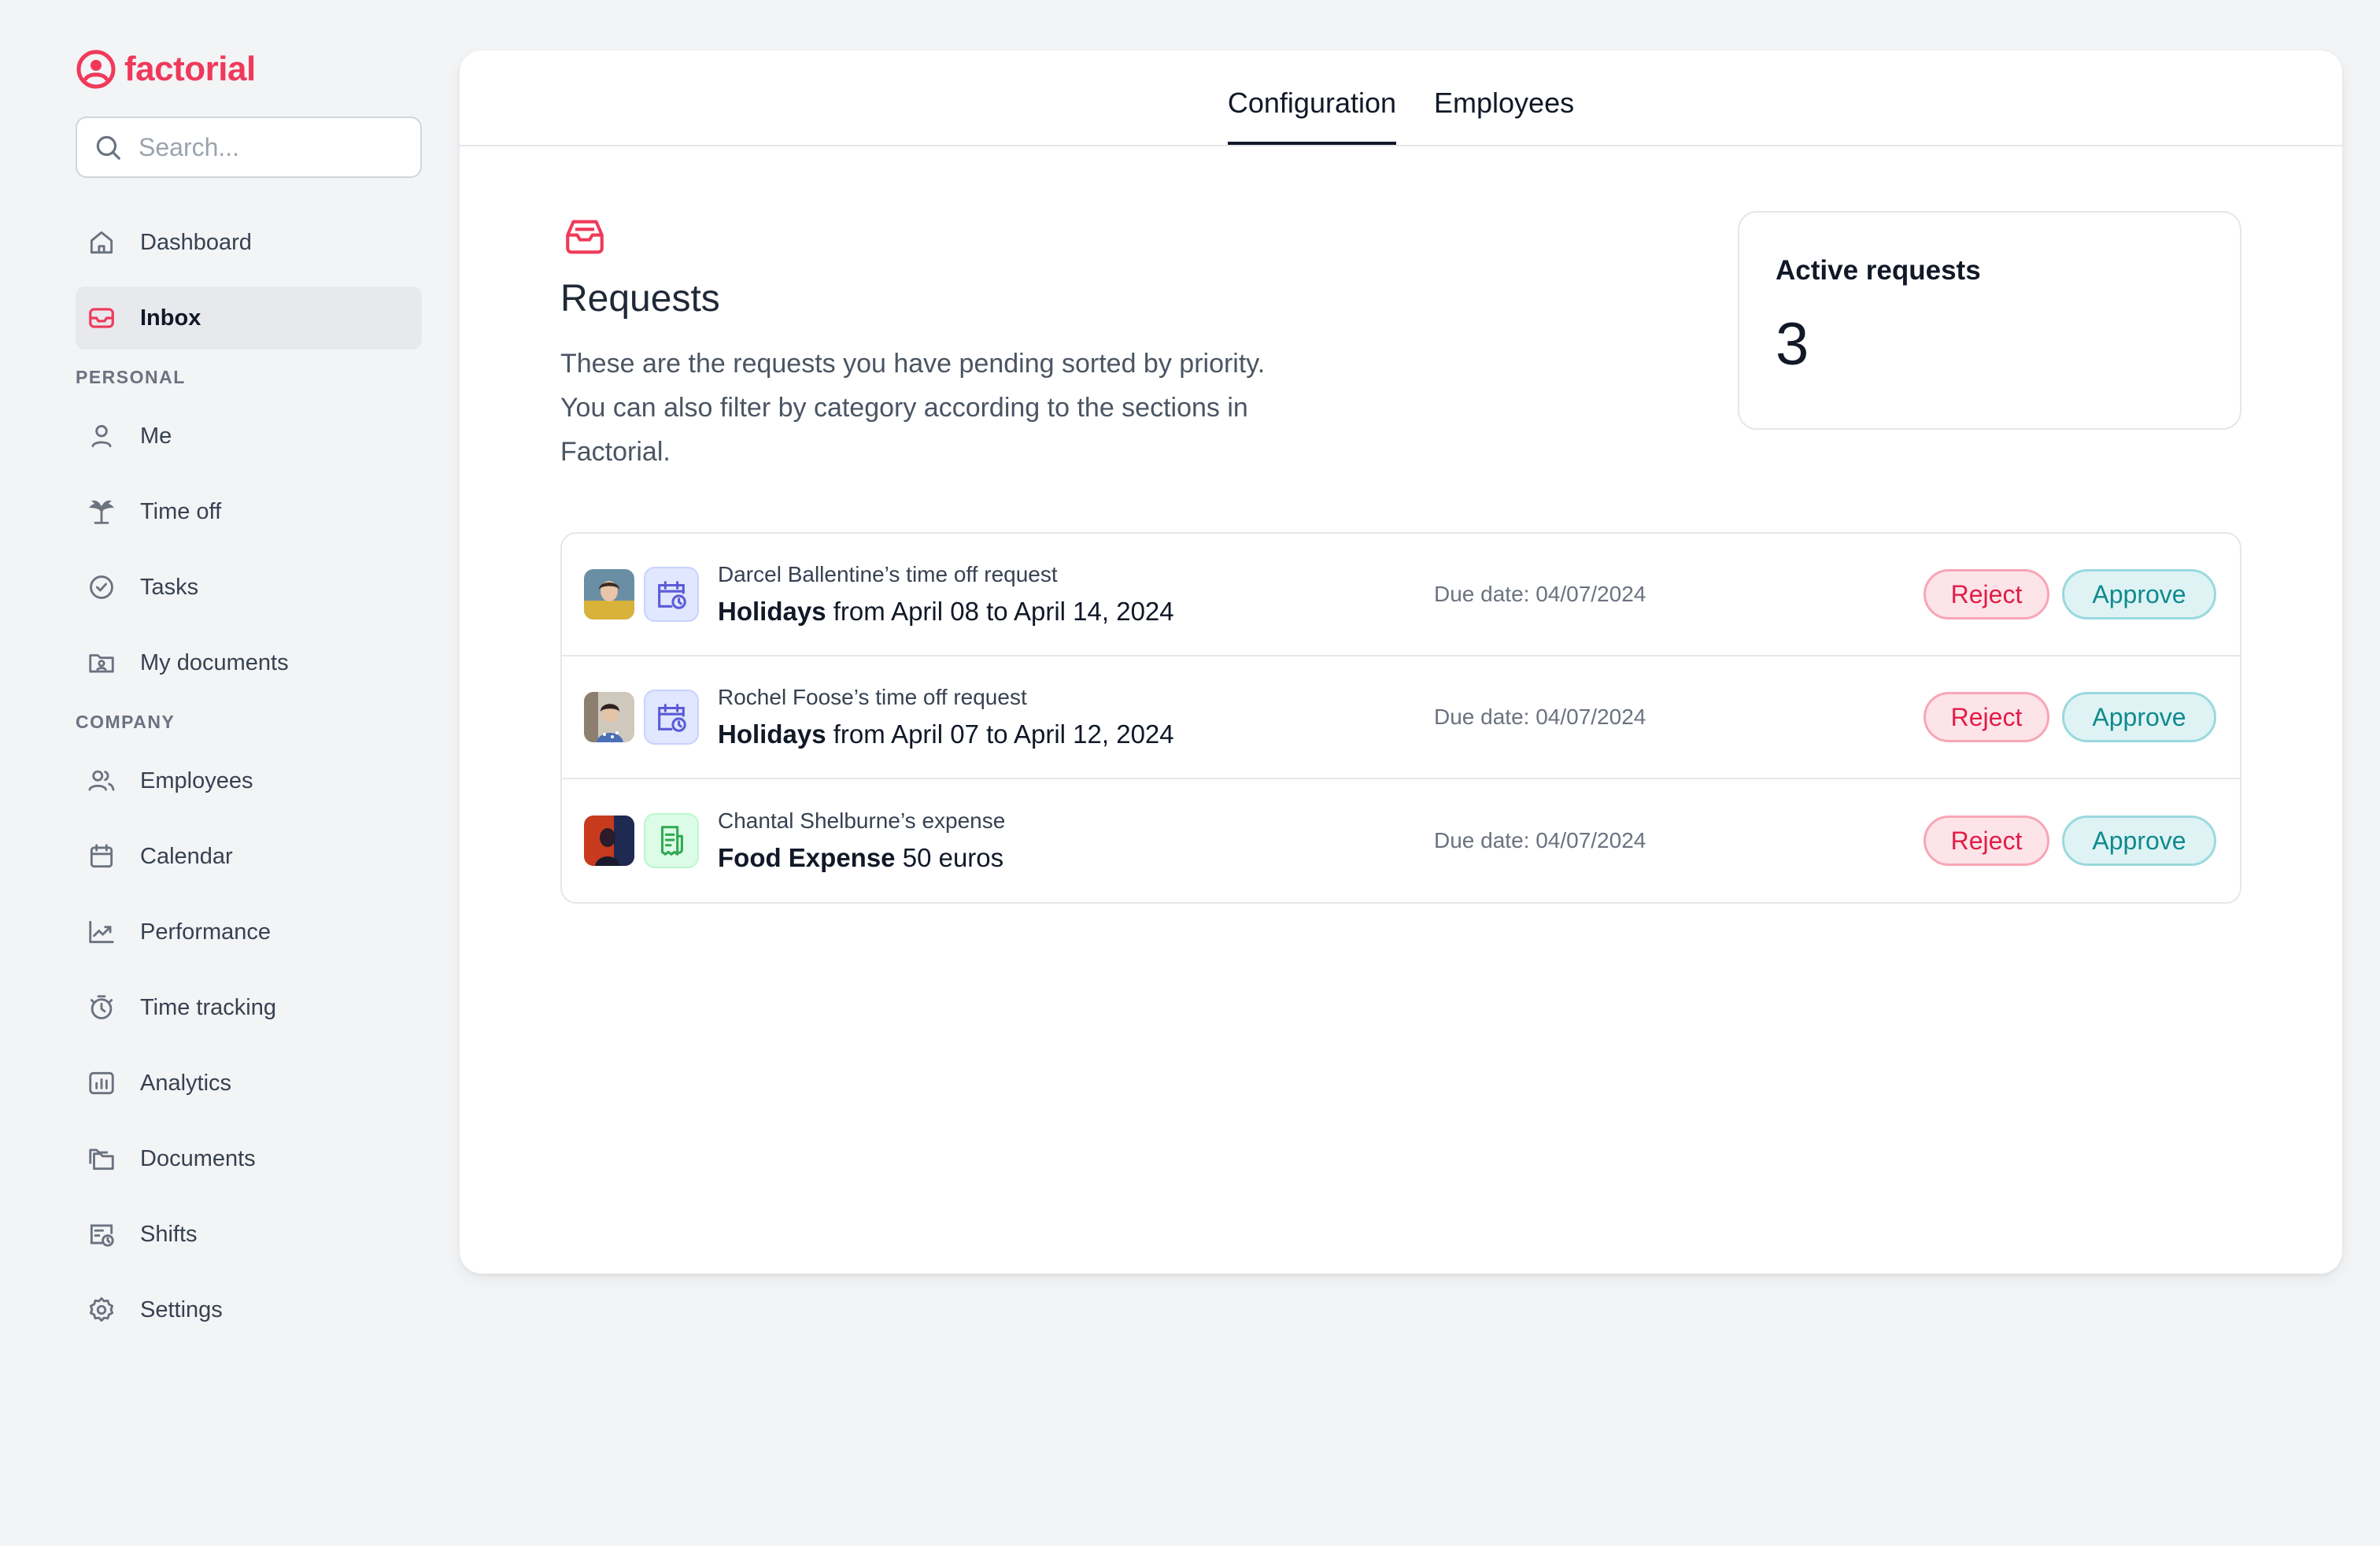 This screenshot has width=2380, height=1546. What do you see at coordinates (108, 148) in the screenshot?
I see `search-icon` at bounding box center [108, 148].